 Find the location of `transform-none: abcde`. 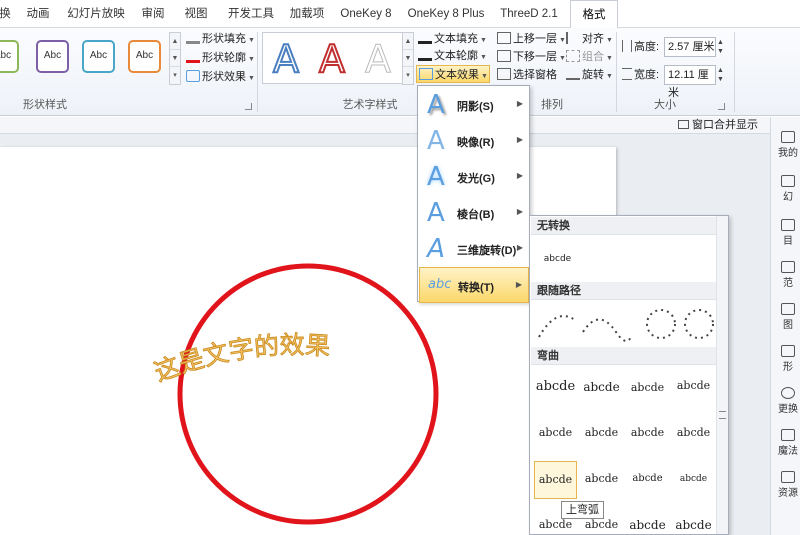

transform-none: abcde is located at coordinates (557, 260).